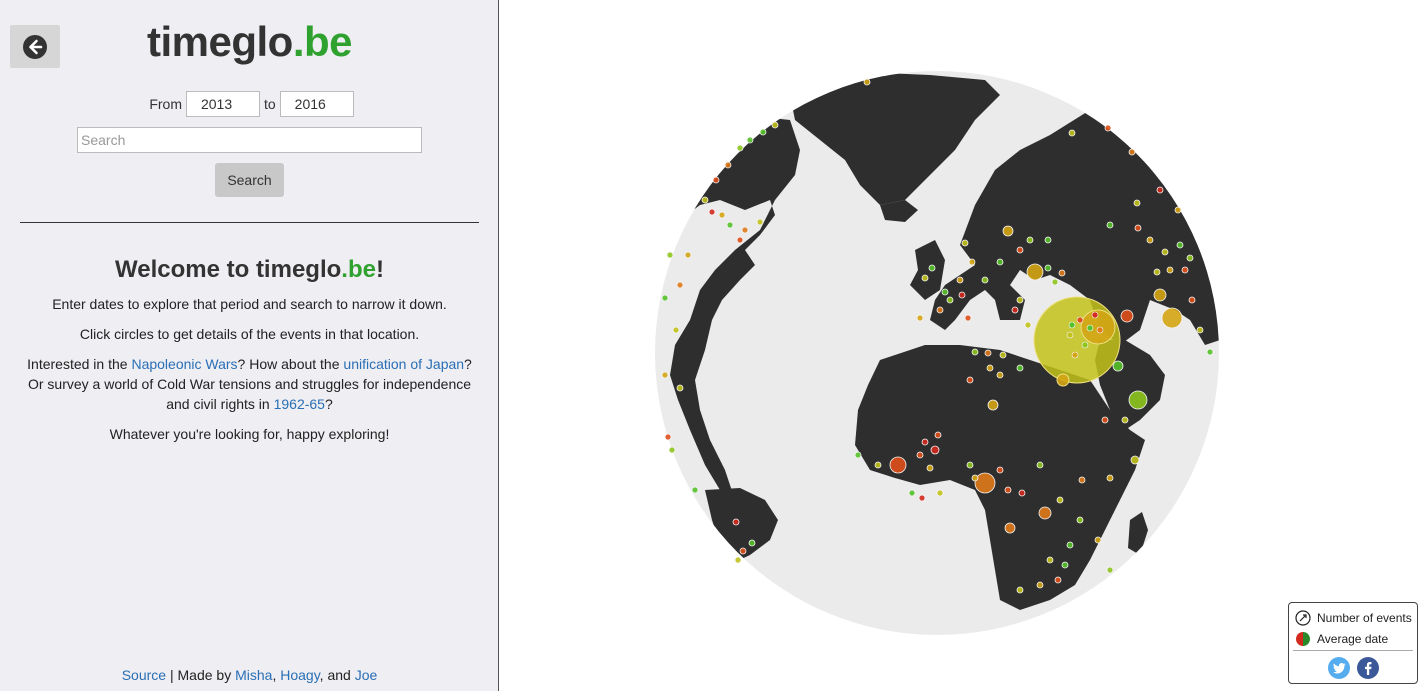  Describe the element at coordinates (1339, 668) in the screenshot. I see `twitter-icon` at that location.